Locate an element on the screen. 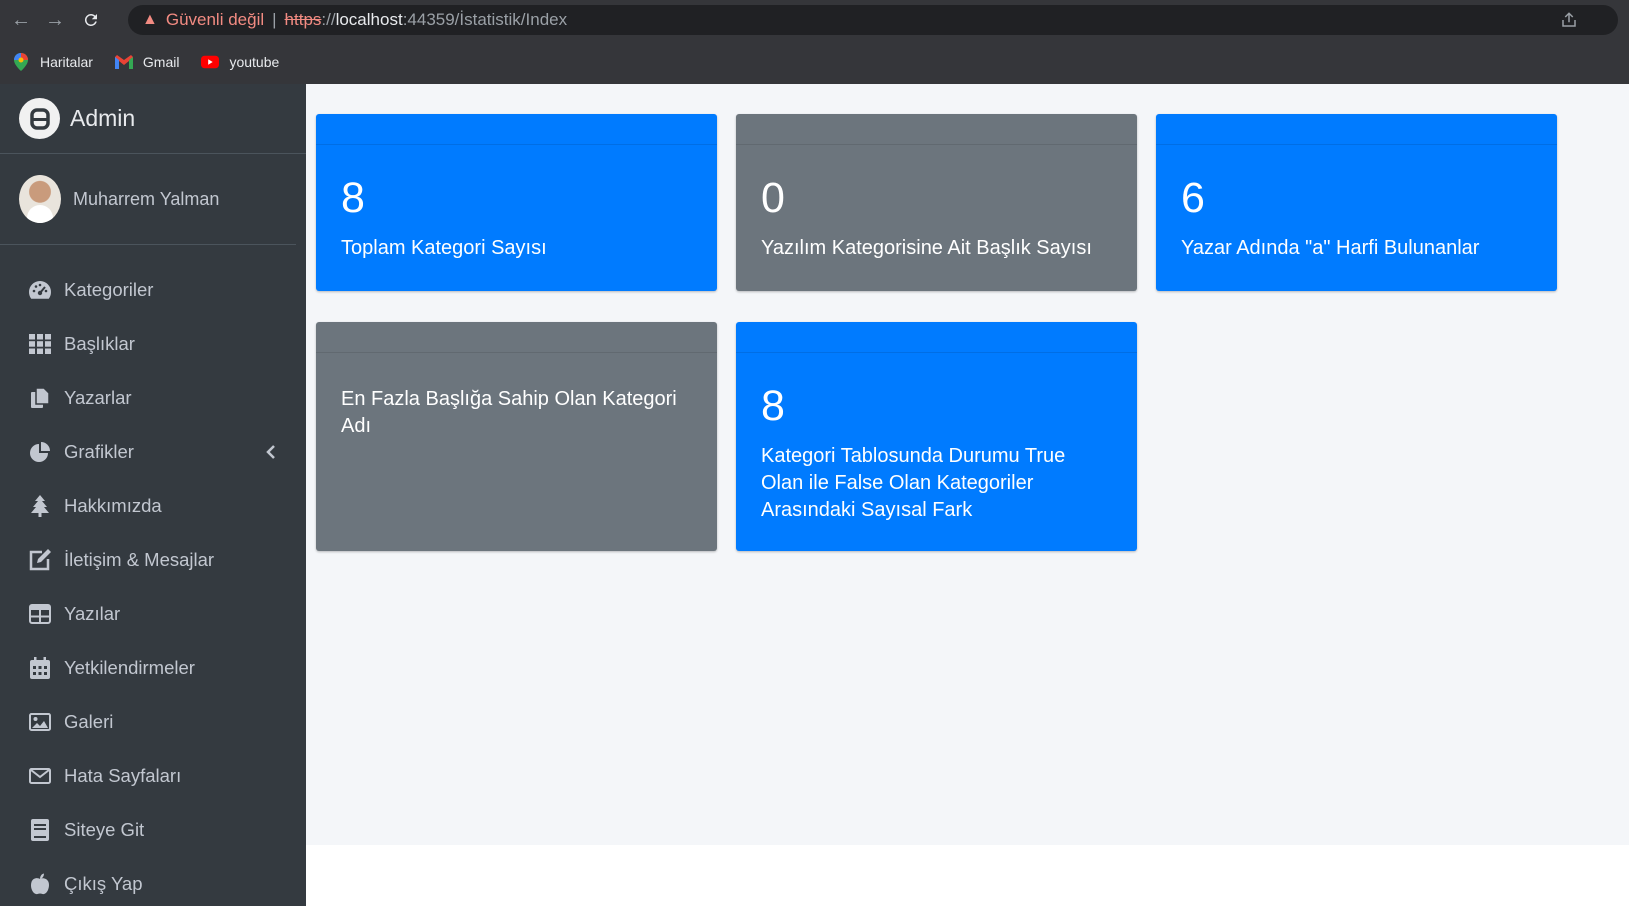  bookmark-label: Gmail is located at coordinates (161, 62).